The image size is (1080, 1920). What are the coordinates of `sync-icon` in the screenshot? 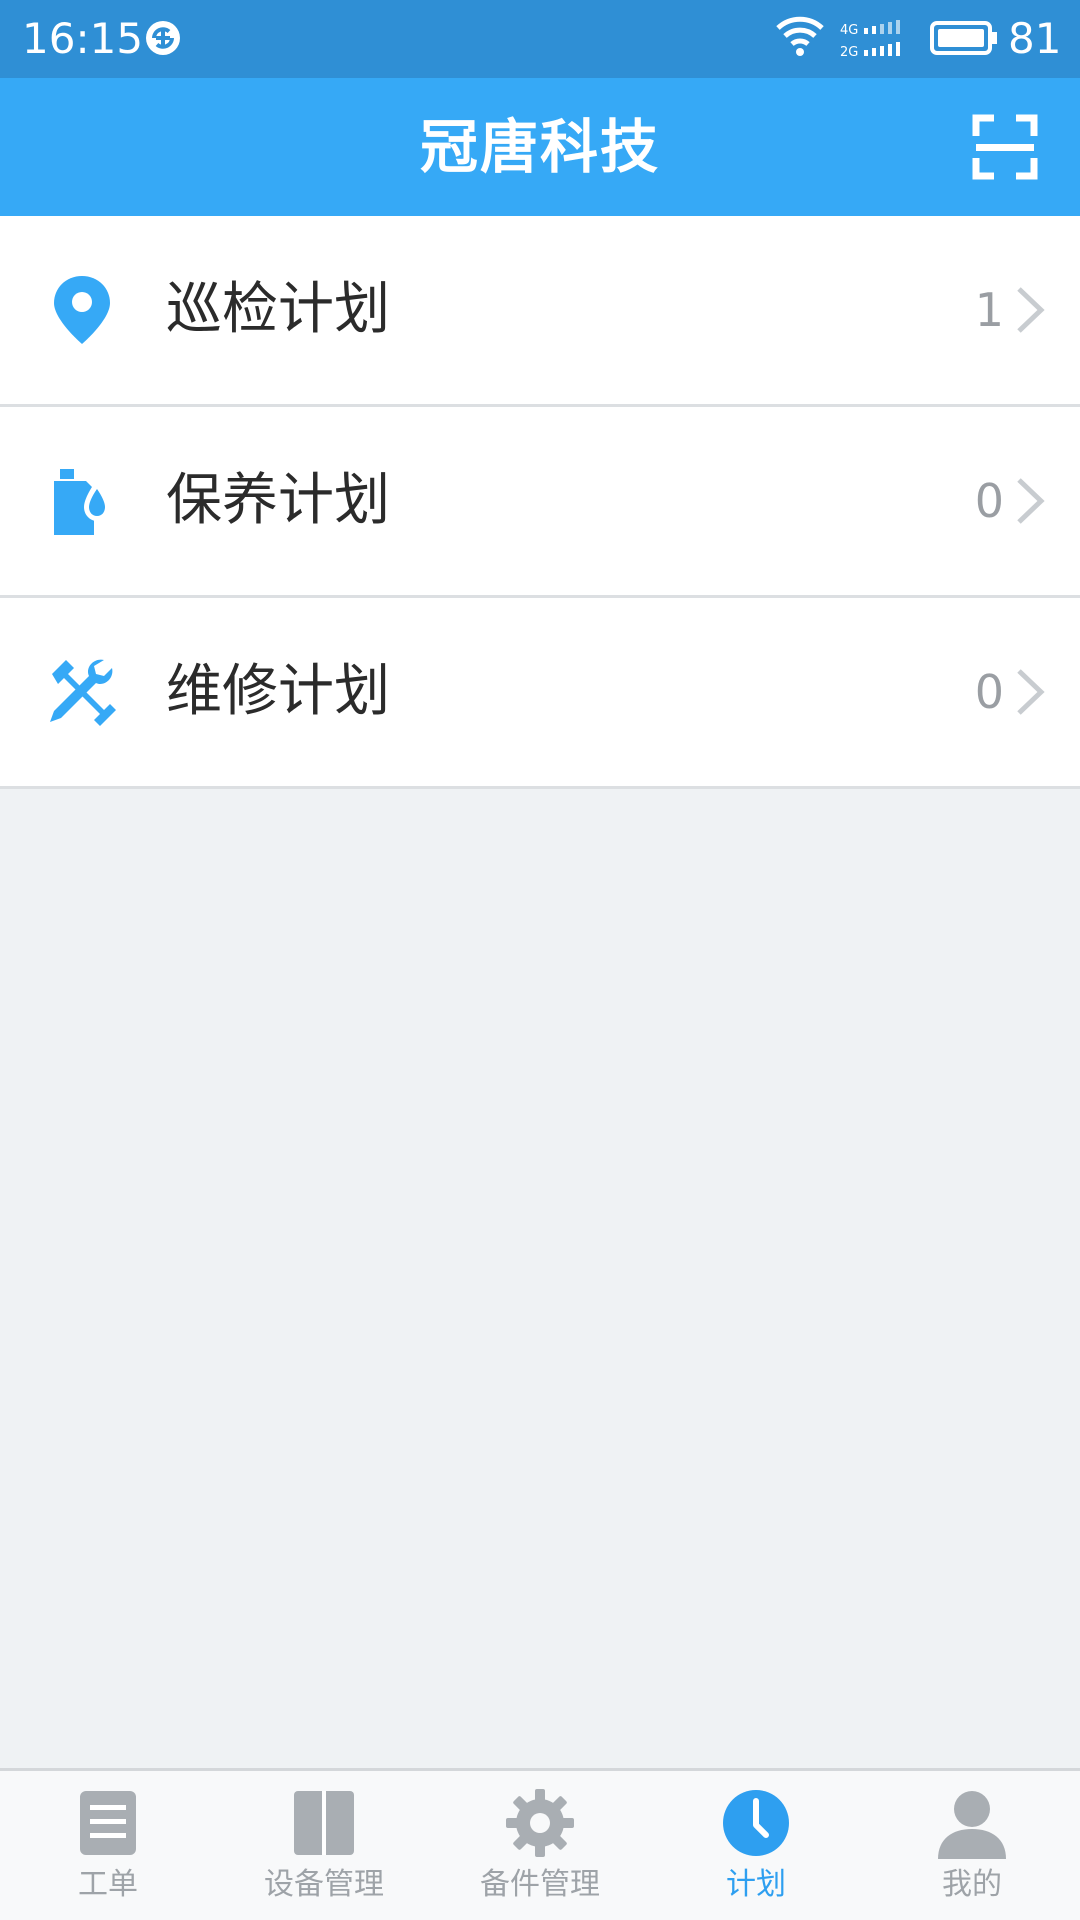 It's located at (163, 38).